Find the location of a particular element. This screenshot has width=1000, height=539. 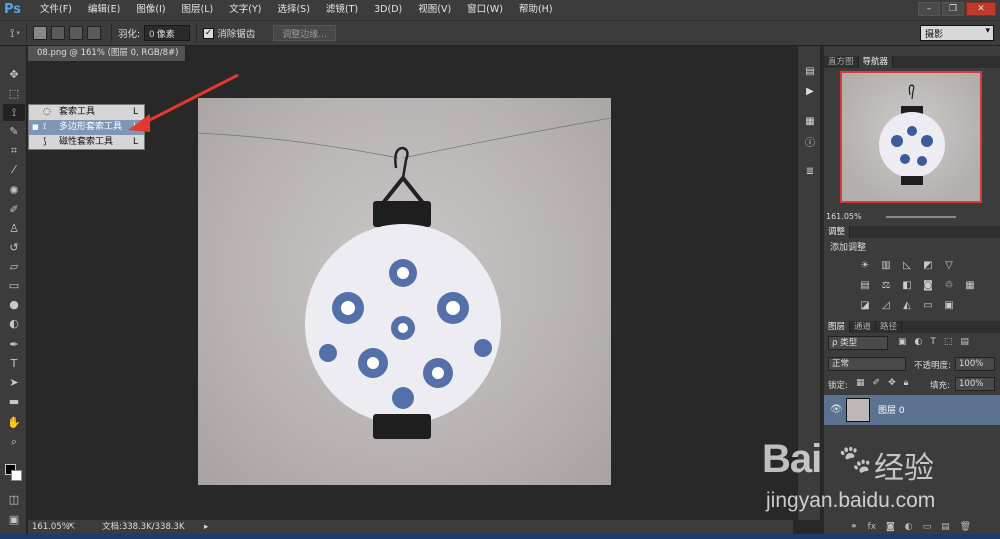

gradient-tool-icon: ▭ is located at coordinates (14, 285).